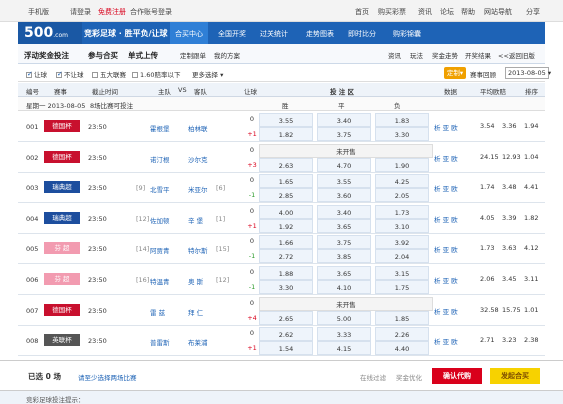 Image resolution: width=563 pixels, height=404 pixels. Describe the element at coordinates (207, 74) in the screenshot. I see `more-options-dropdown: 更多选择 ▾` at that location.